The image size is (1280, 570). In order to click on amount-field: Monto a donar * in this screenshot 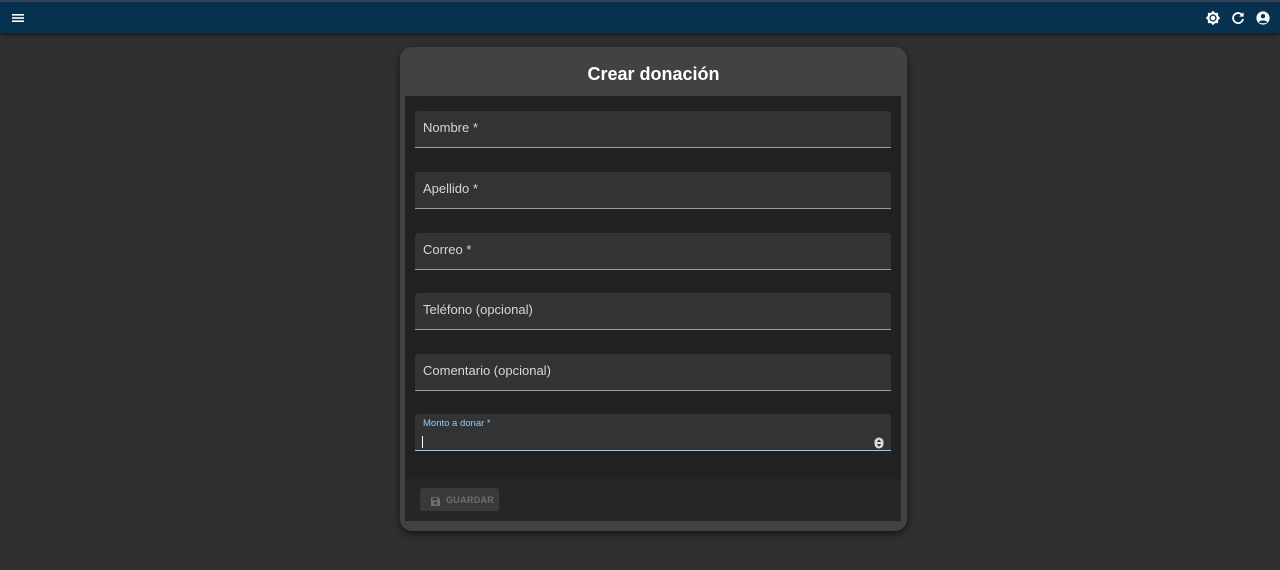, I will do `click(653, 432)`.